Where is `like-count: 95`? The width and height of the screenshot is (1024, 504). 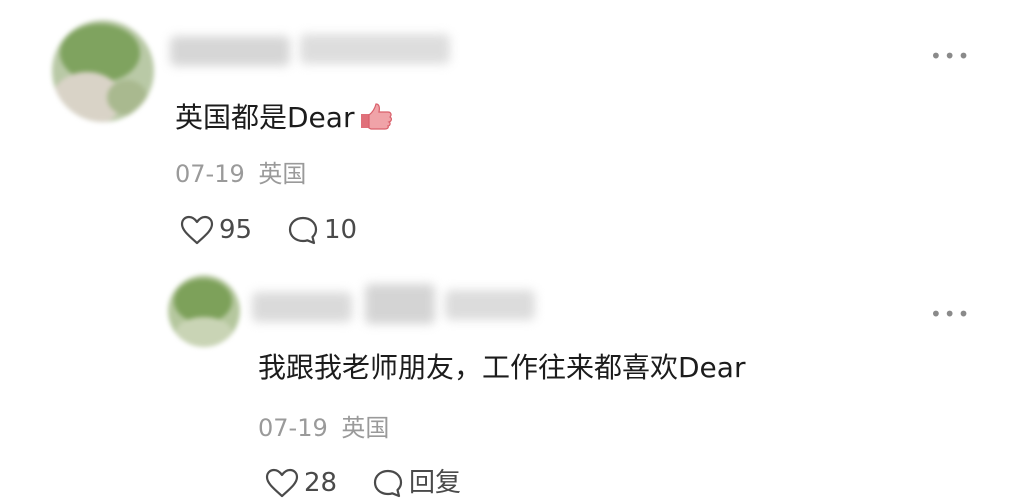
like-count: 95 is located at coordinates (236, 230).